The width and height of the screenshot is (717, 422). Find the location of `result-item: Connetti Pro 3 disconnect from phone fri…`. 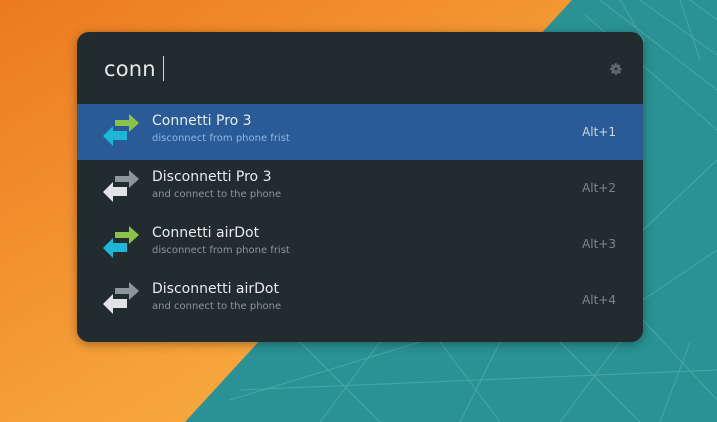

result-item: Connetti Pro 3 disconnect from phone fri… is located at coordinates (360, 132).